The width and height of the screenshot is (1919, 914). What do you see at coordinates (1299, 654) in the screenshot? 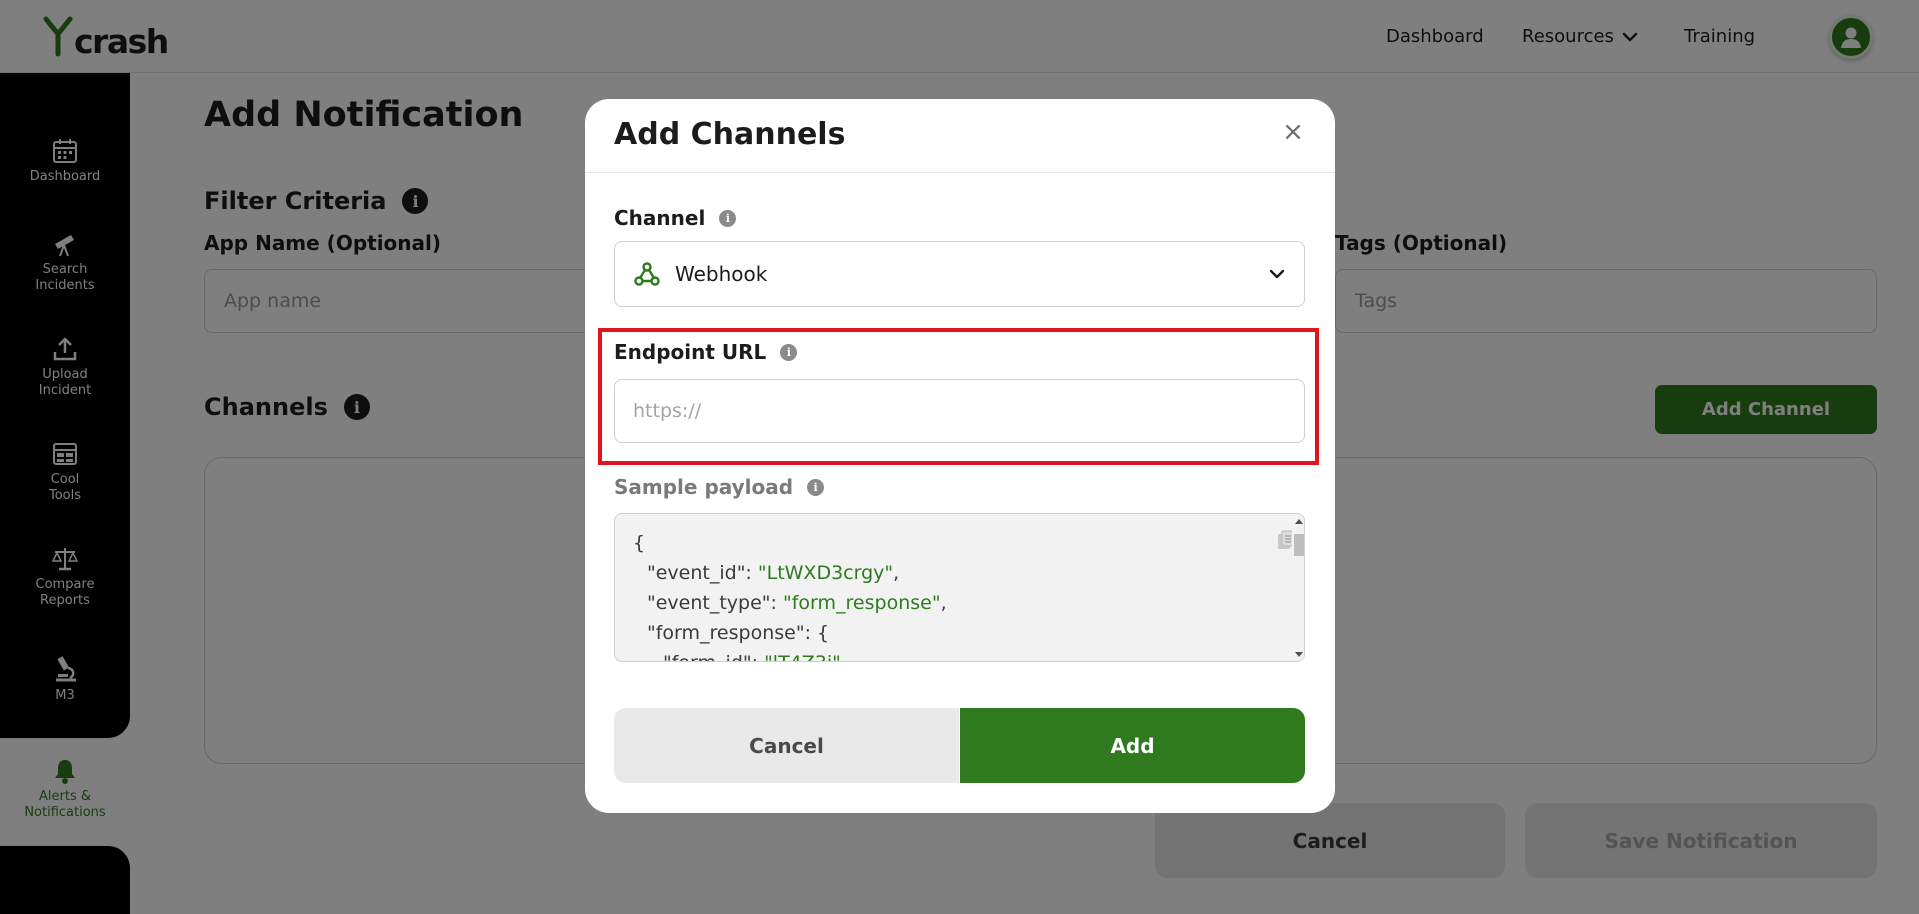
I see `scroll-down-icon` at bounding box center [1299, 654].